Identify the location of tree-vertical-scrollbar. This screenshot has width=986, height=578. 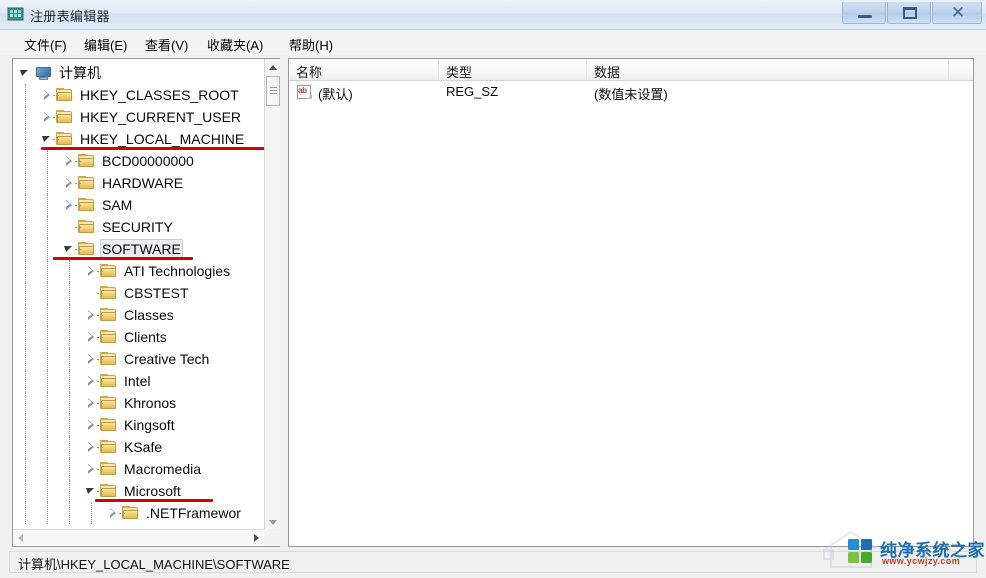
(272, 294).